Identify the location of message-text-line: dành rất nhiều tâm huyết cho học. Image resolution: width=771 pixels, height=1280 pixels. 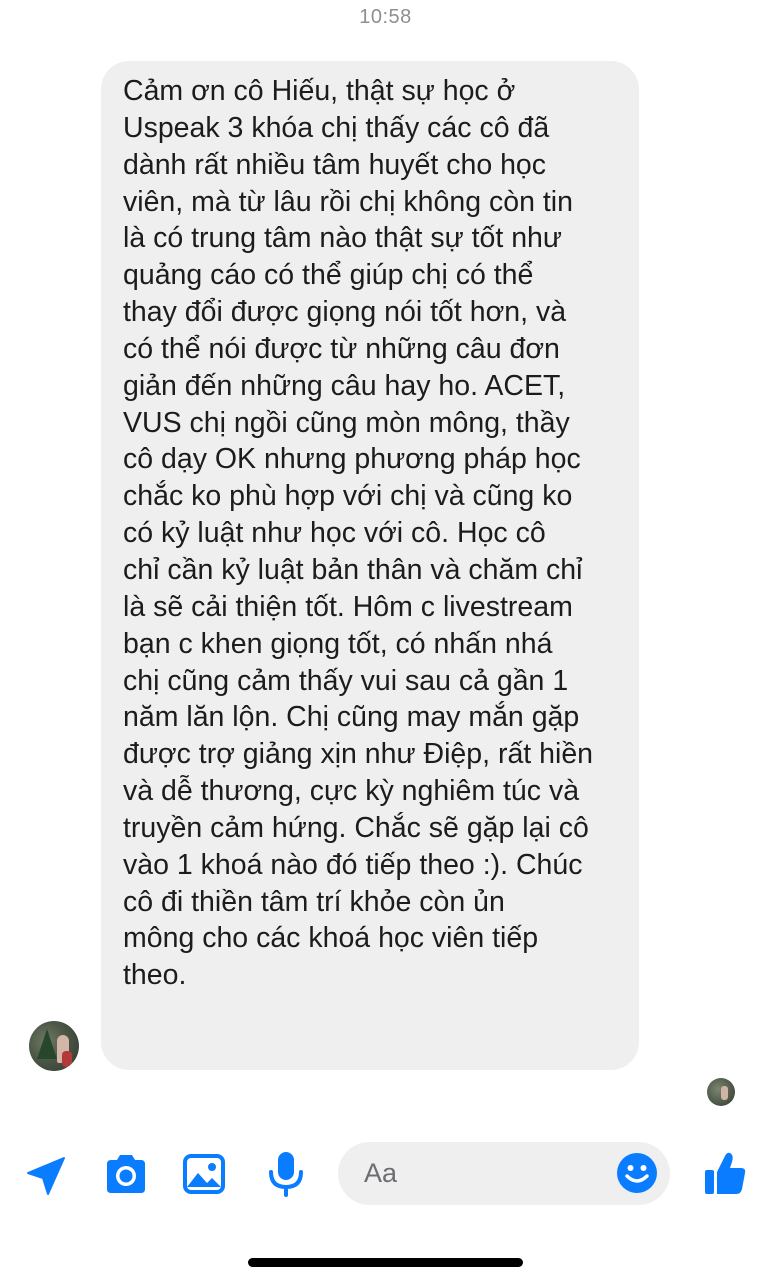
(335, 164).